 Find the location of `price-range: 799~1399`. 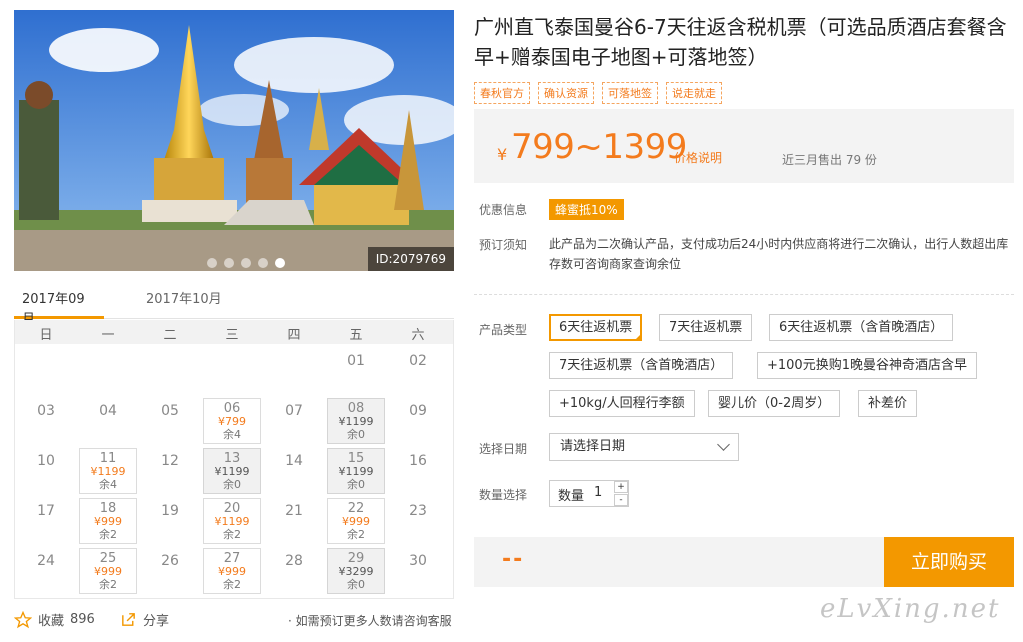

price-range: 799~1399 is located at coordinates (599, 147).